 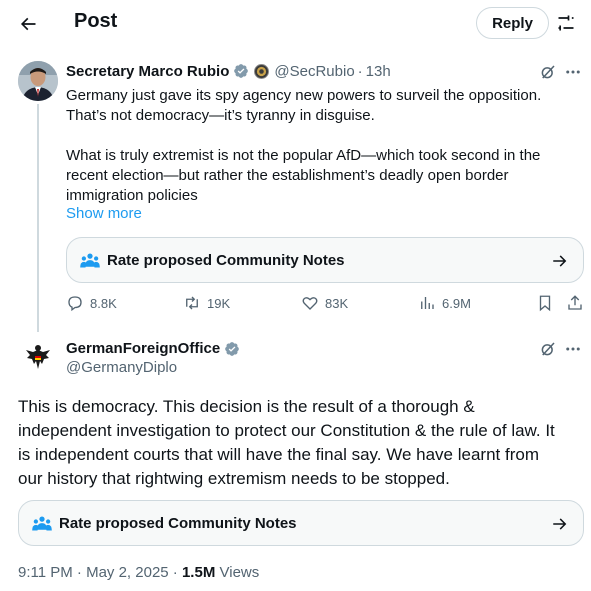 I want to click on bookmark-button, so click(x=545, y=303).